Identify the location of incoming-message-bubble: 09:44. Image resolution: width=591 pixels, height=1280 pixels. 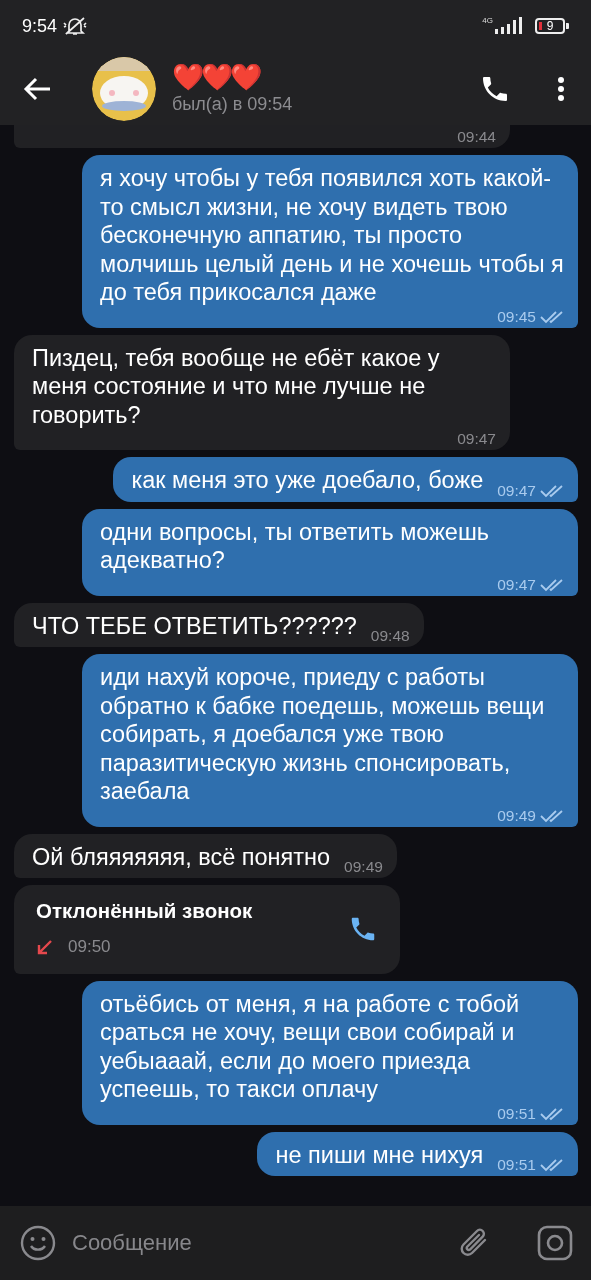
(262, 136).